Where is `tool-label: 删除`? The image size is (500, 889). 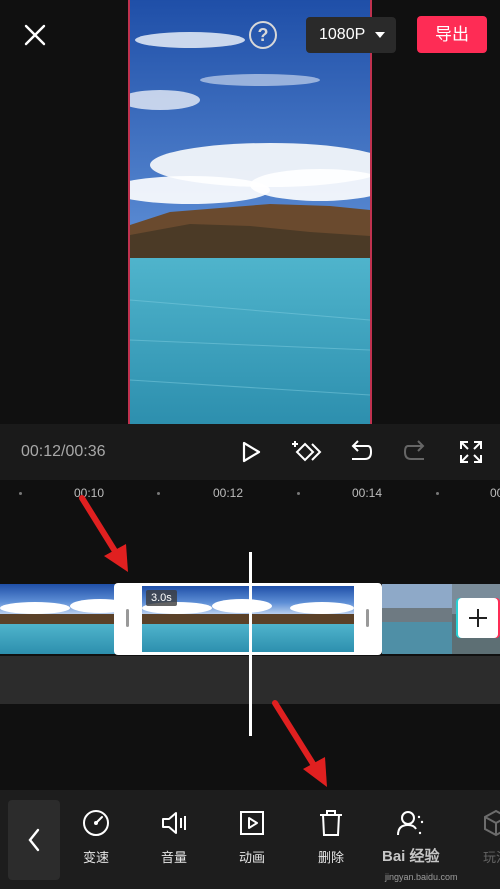
tool-label: 删除 is located at coordinates (330, 857).